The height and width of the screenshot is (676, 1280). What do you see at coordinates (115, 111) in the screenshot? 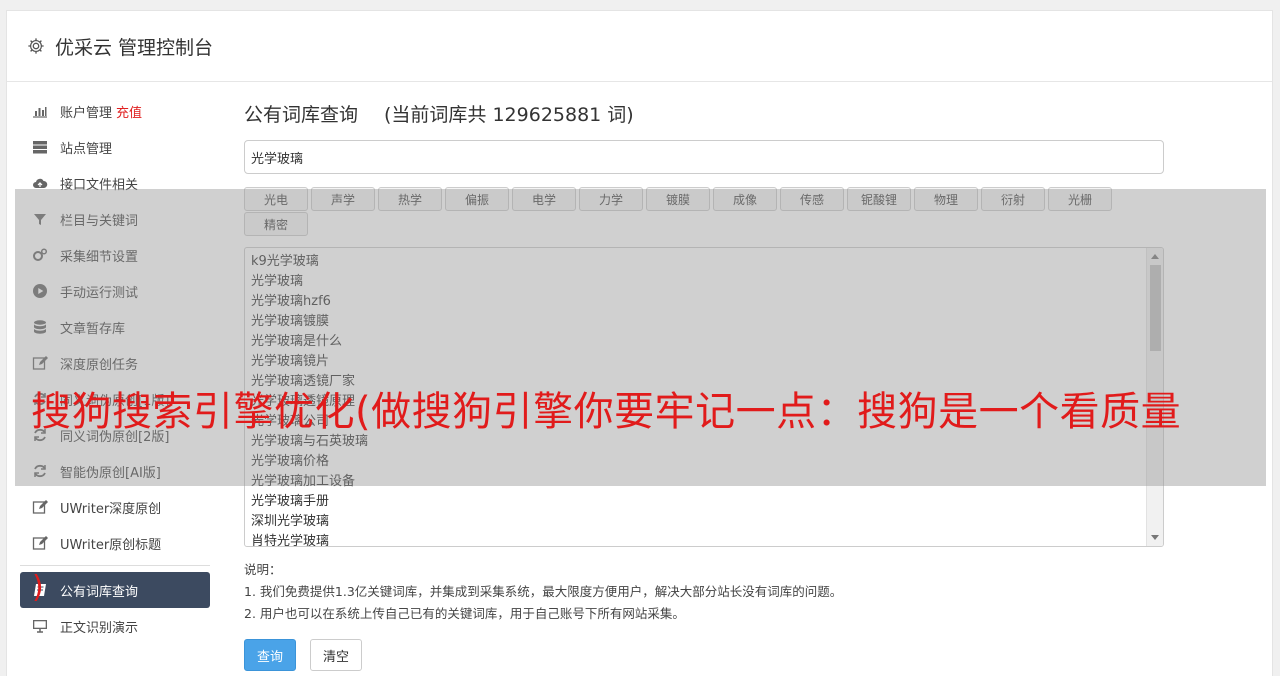
I see `sidebar-item-account: 账户管理 充值` at bounding box center [115, 111].